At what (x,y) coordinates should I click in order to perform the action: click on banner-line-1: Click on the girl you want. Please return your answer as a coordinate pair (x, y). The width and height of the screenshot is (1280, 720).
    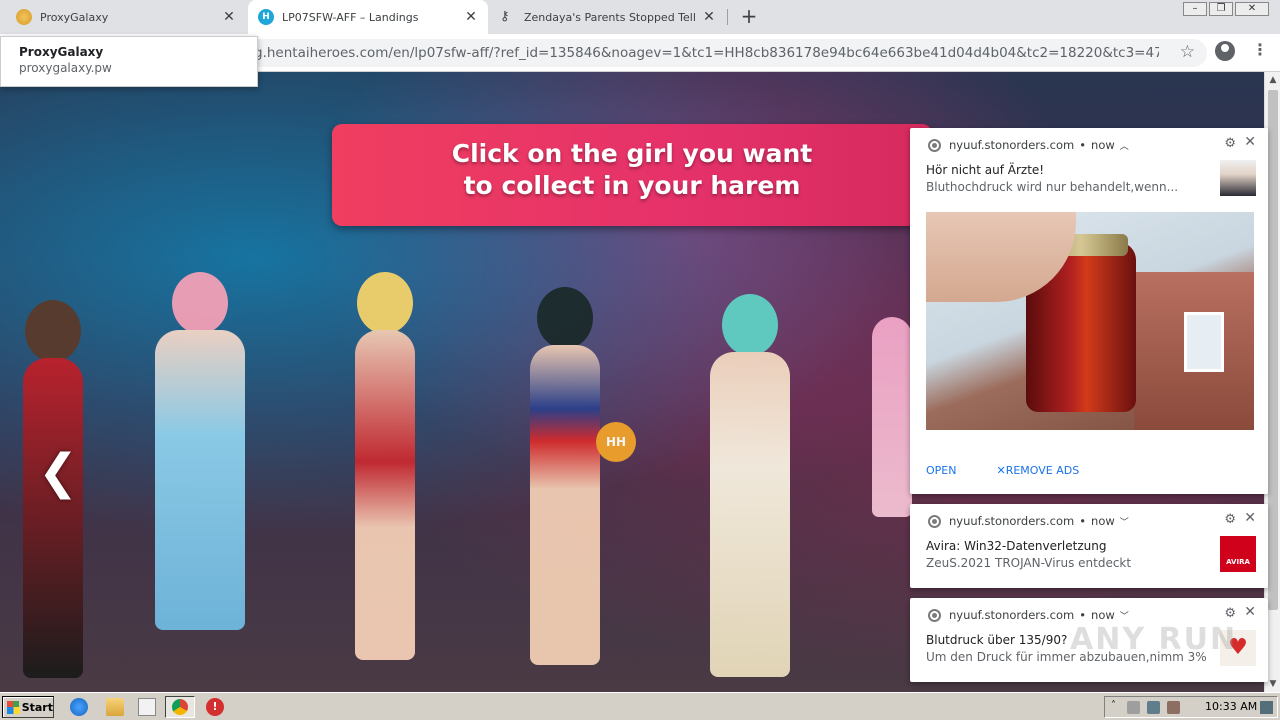
    Looking at the image, I should click on (632, 153).